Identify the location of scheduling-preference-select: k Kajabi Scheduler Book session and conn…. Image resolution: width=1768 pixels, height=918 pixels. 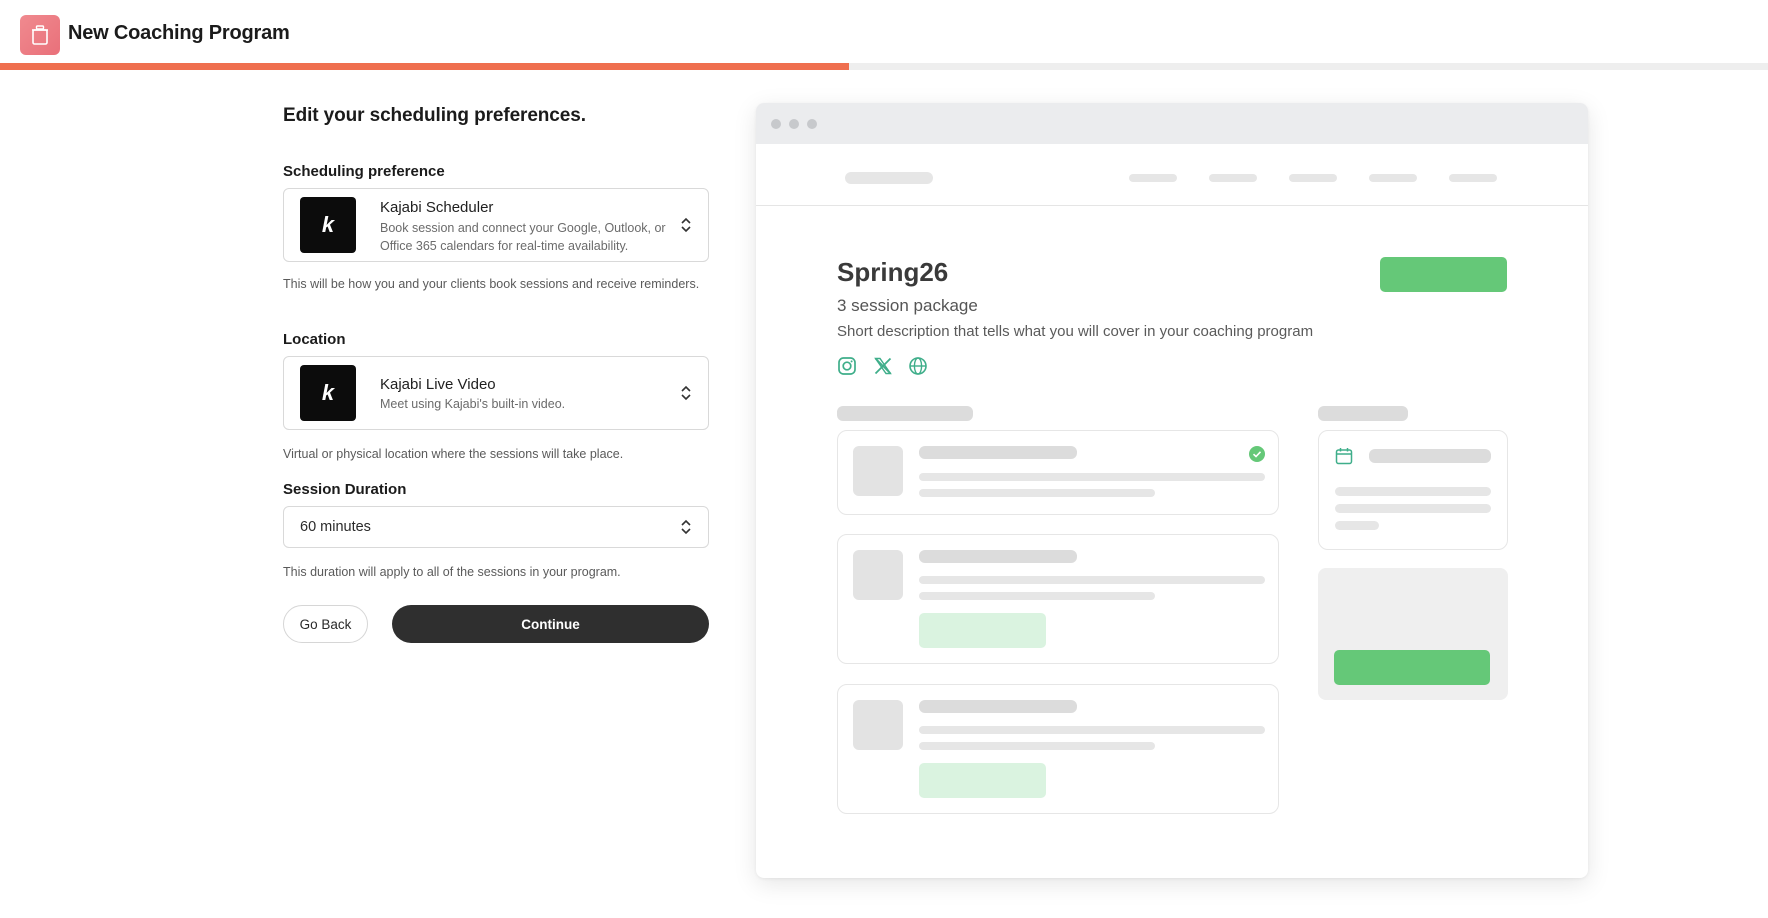
(496, 225).